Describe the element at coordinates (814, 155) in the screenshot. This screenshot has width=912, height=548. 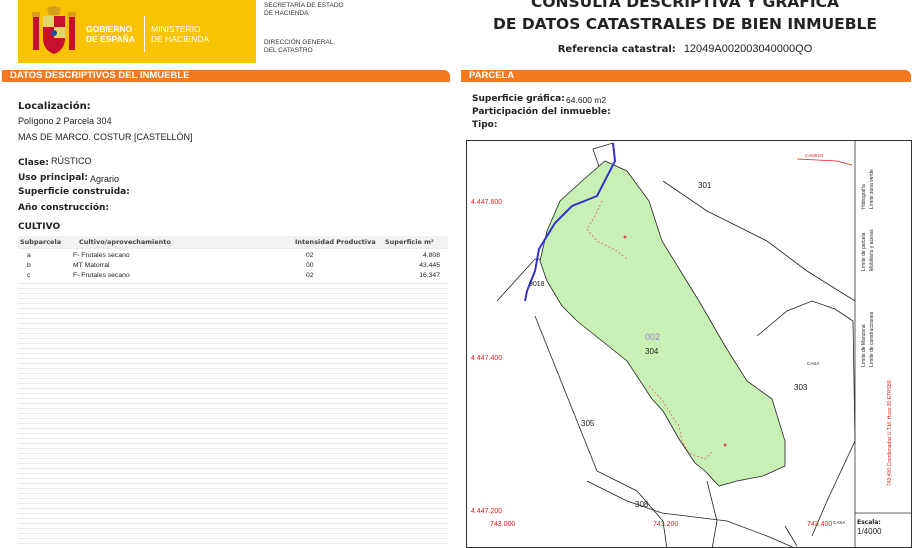
I see `camino-label: CAMINO` at that location.